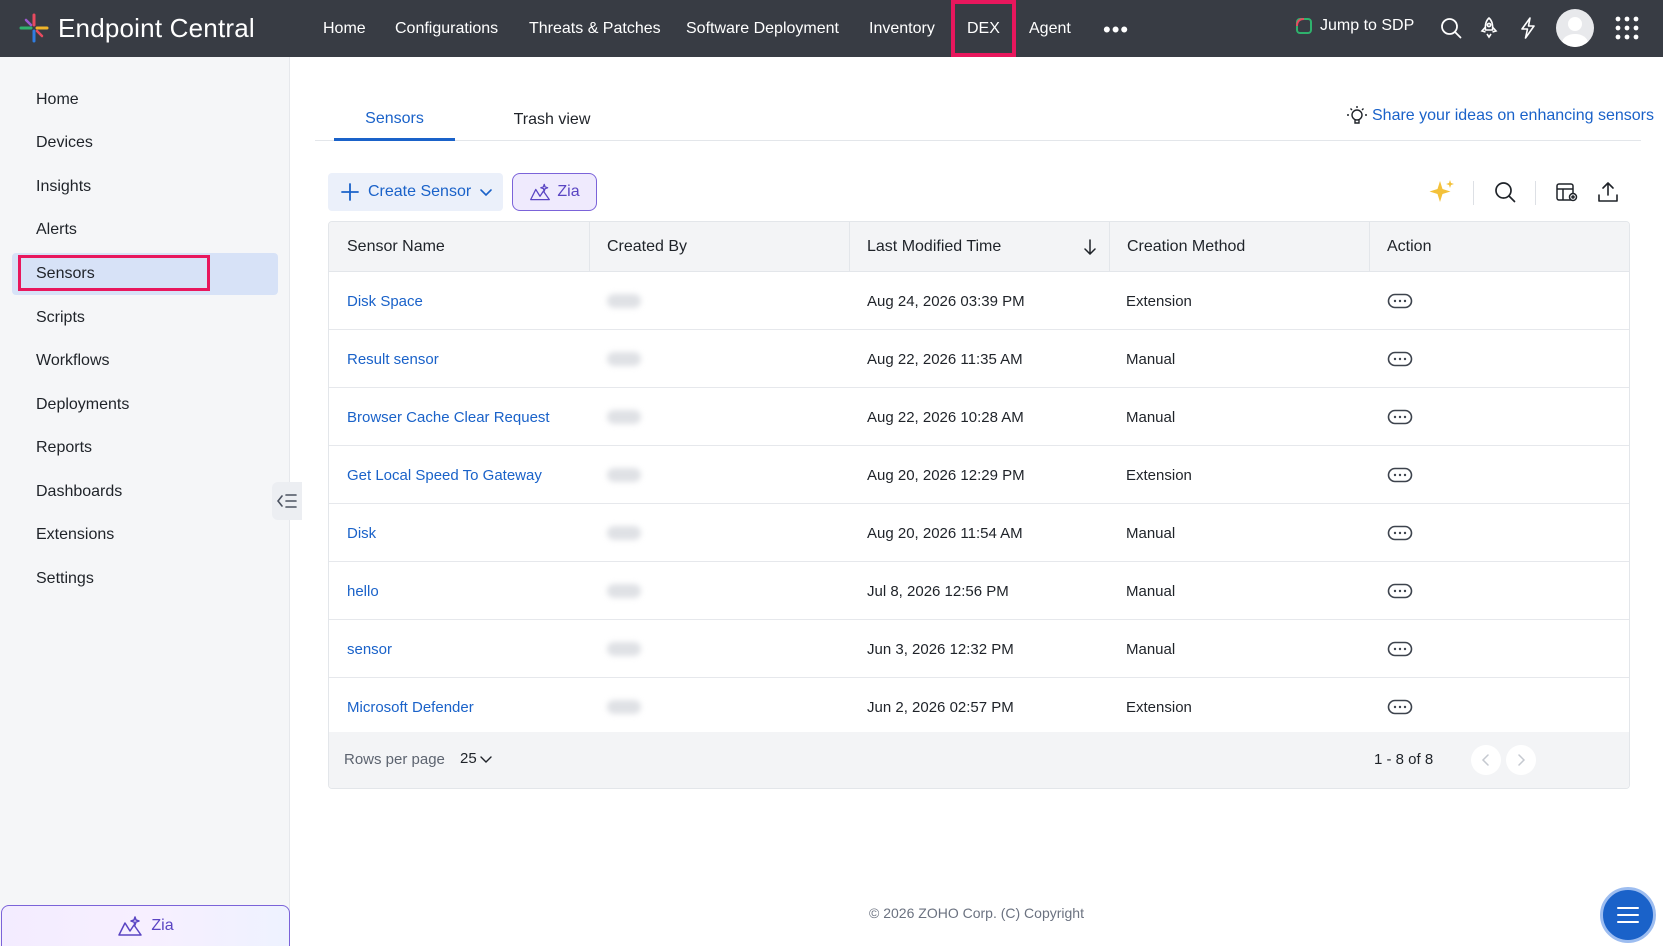 This screenshot has width=1663, height=946. I want to click on sdp-icon, so click(1304, 26).